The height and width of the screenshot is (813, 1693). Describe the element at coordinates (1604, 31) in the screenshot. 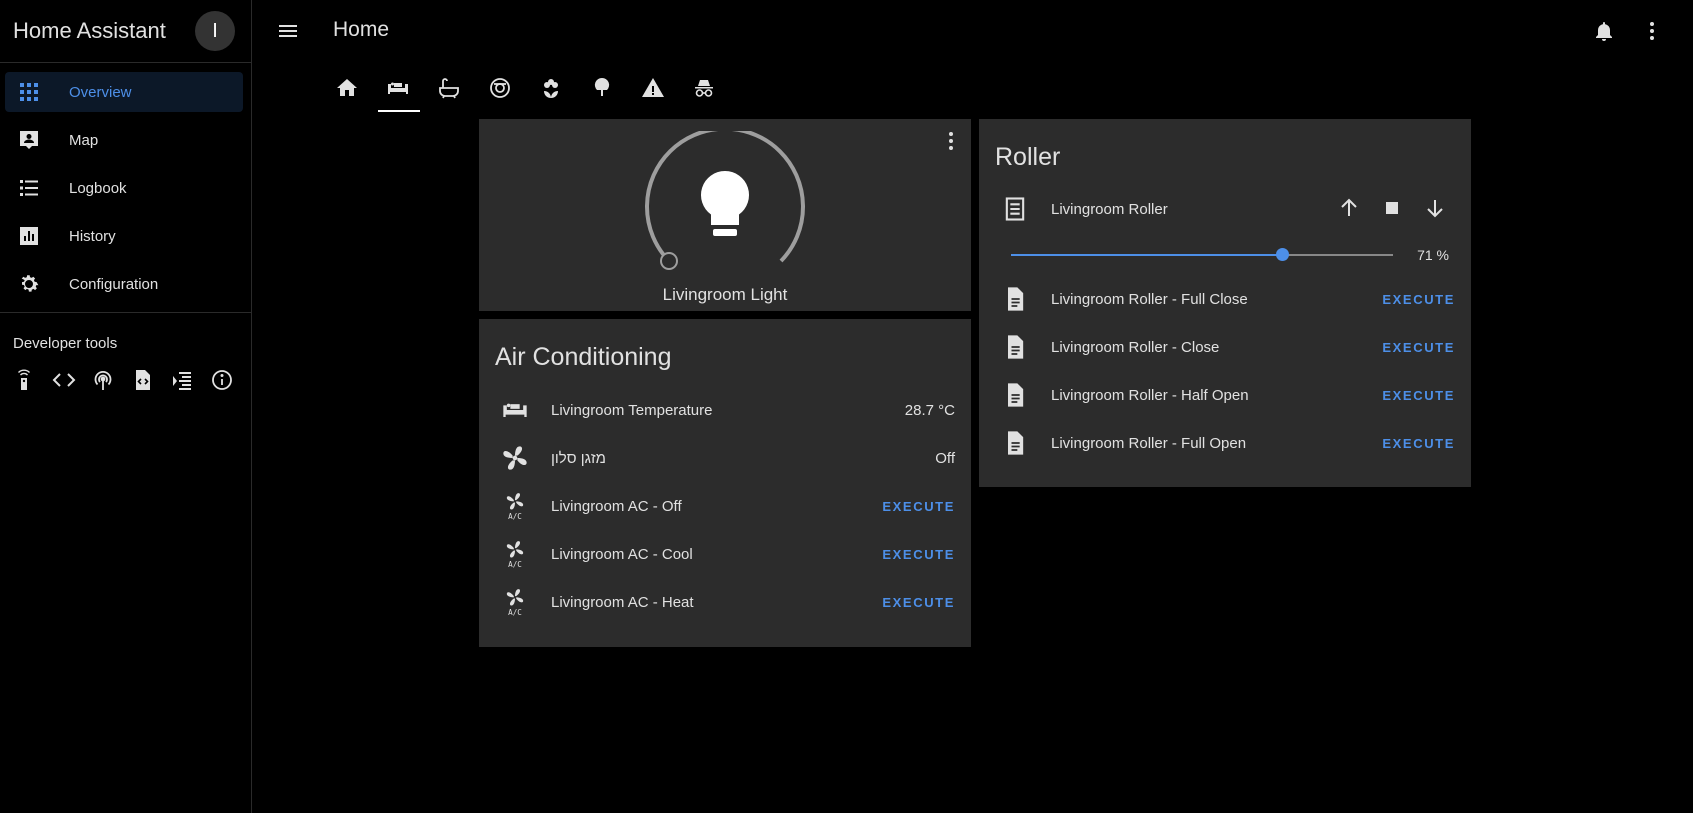

I see `bell-icon` at that location.